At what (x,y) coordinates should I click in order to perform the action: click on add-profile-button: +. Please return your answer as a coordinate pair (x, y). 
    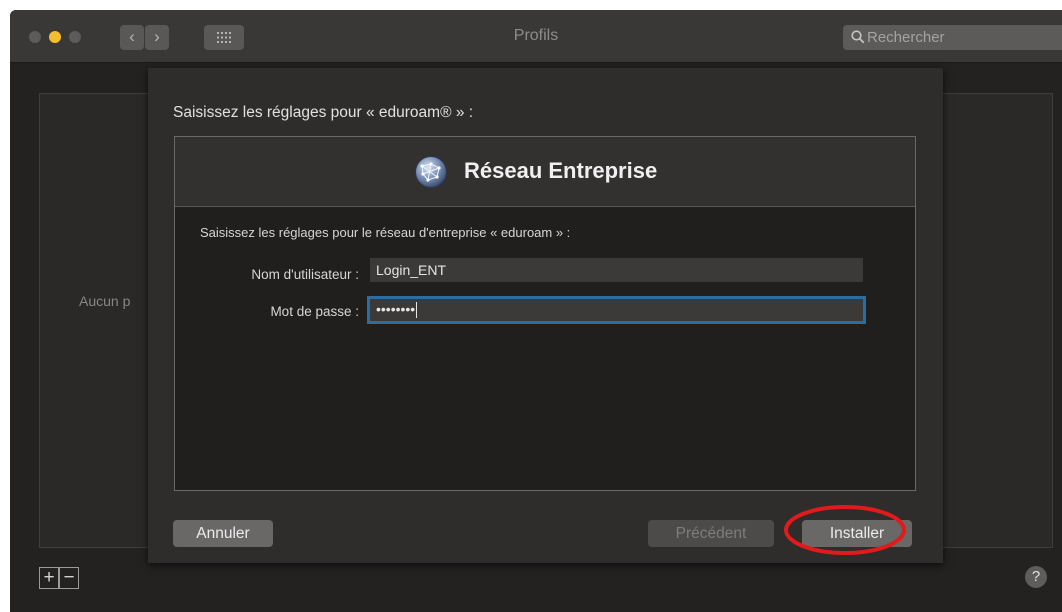
    Looking at the image, I should click on (49, 578).